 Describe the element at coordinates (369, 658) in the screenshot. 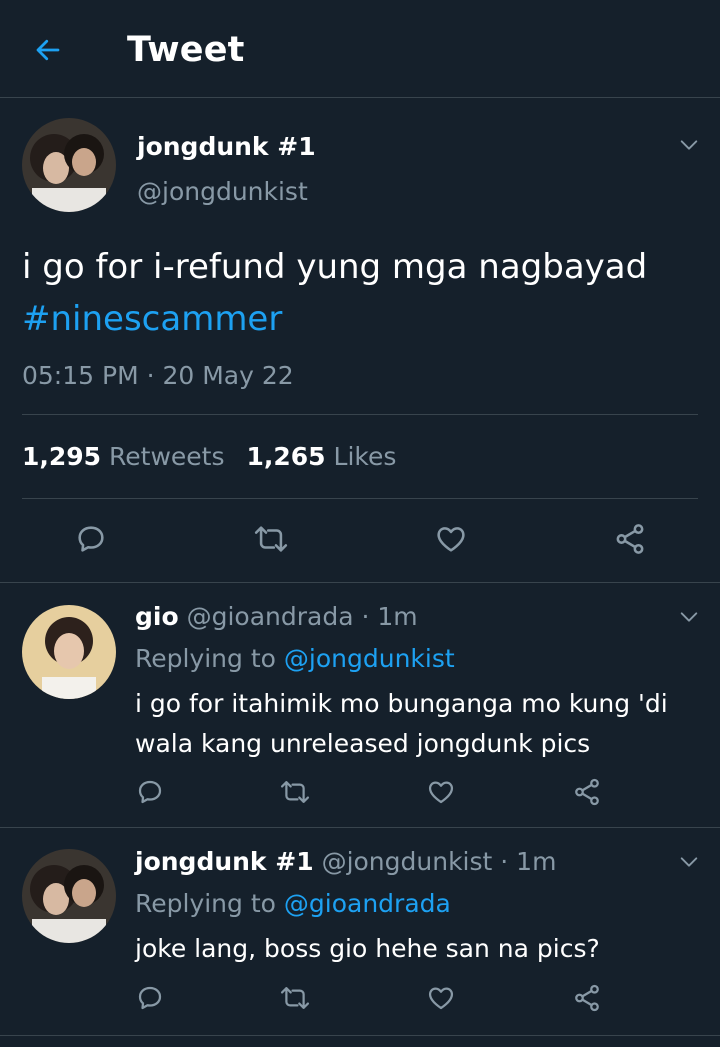

I see `mention-link: @jongdunkist` at that location.